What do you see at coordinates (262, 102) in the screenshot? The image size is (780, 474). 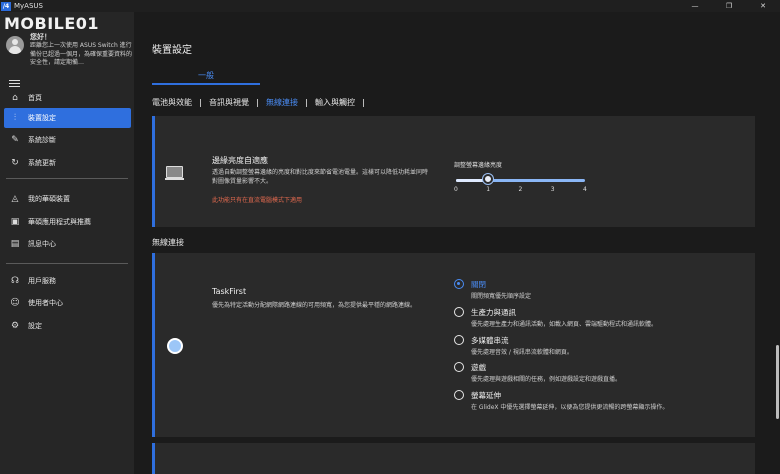 I see `subtab-bar: 電池與效能 音訊與視覺 無線連接 輸入與觸控` at bounding box center [262, 102].